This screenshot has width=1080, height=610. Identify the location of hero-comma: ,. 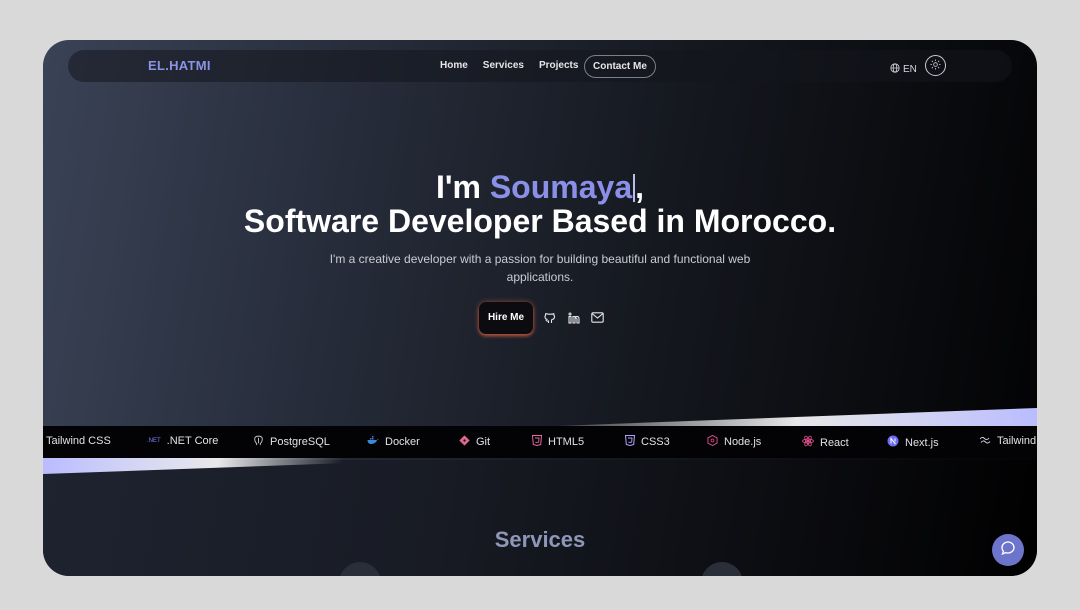
(639, 187).